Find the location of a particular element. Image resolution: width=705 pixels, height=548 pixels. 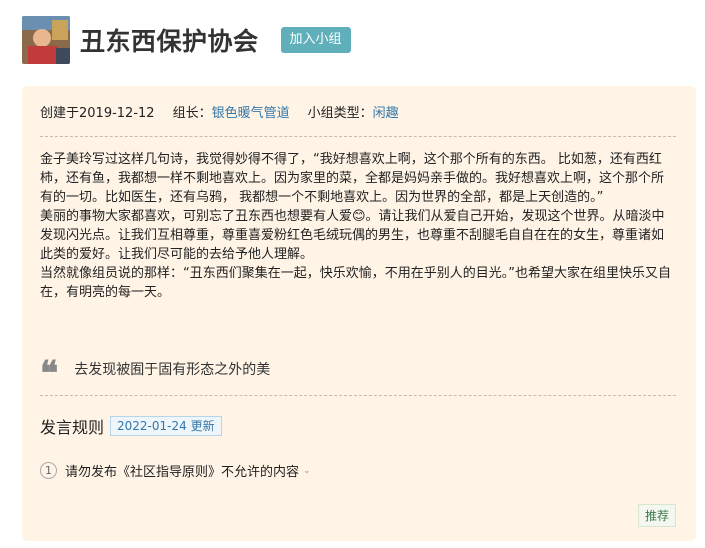

group-meta: 创建于2019-12-12 组长：银色暖气管道 小组类型：闲趣 is located at coordinates (219, 111).